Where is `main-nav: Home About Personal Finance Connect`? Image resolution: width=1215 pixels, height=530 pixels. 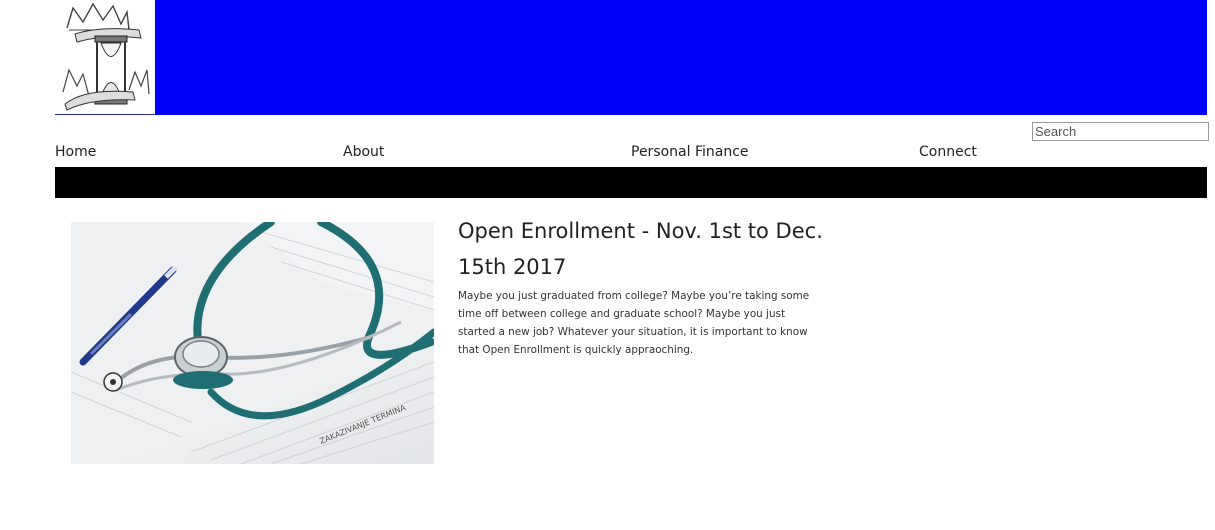 main-nav: Home About Personal Finance Connect is located at coordinates (631, 155).